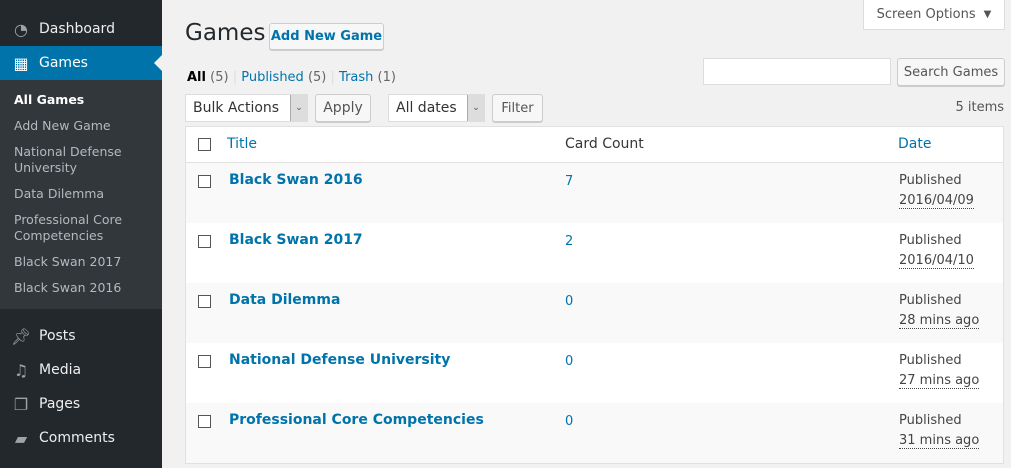  Describe the element at coordinates (797, 71) in the screenshot. I see `search-input` at that location.